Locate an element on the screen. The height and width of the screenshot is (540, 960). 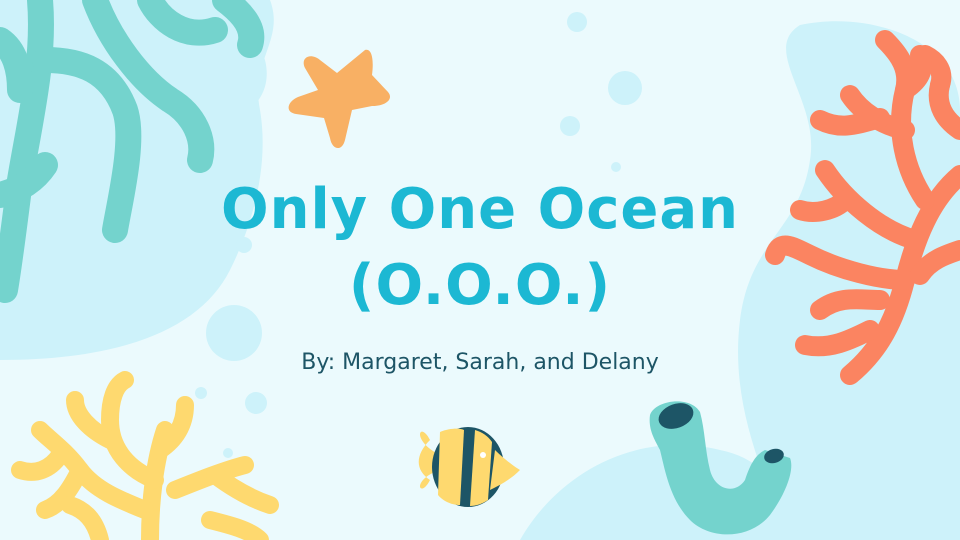
authors-byline: By: Margaret, Sarah, and Delany is located at coordinates (480, 362).